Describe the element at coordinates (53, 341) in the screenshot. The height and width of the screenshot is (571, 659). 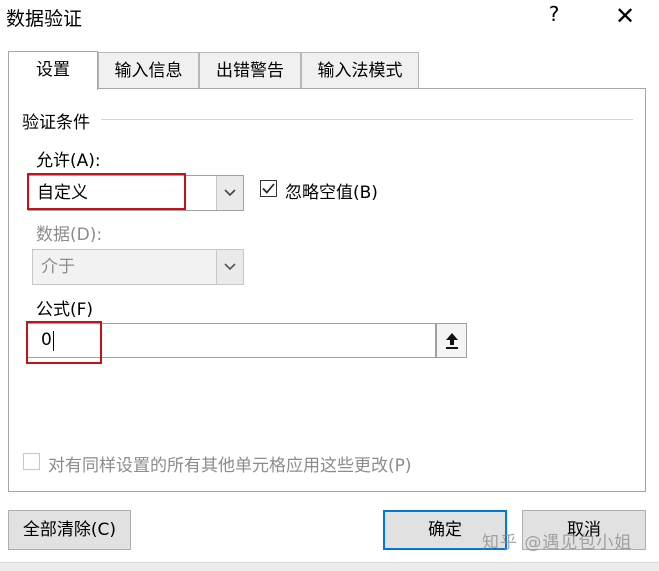
I see `text-caret` at that location.